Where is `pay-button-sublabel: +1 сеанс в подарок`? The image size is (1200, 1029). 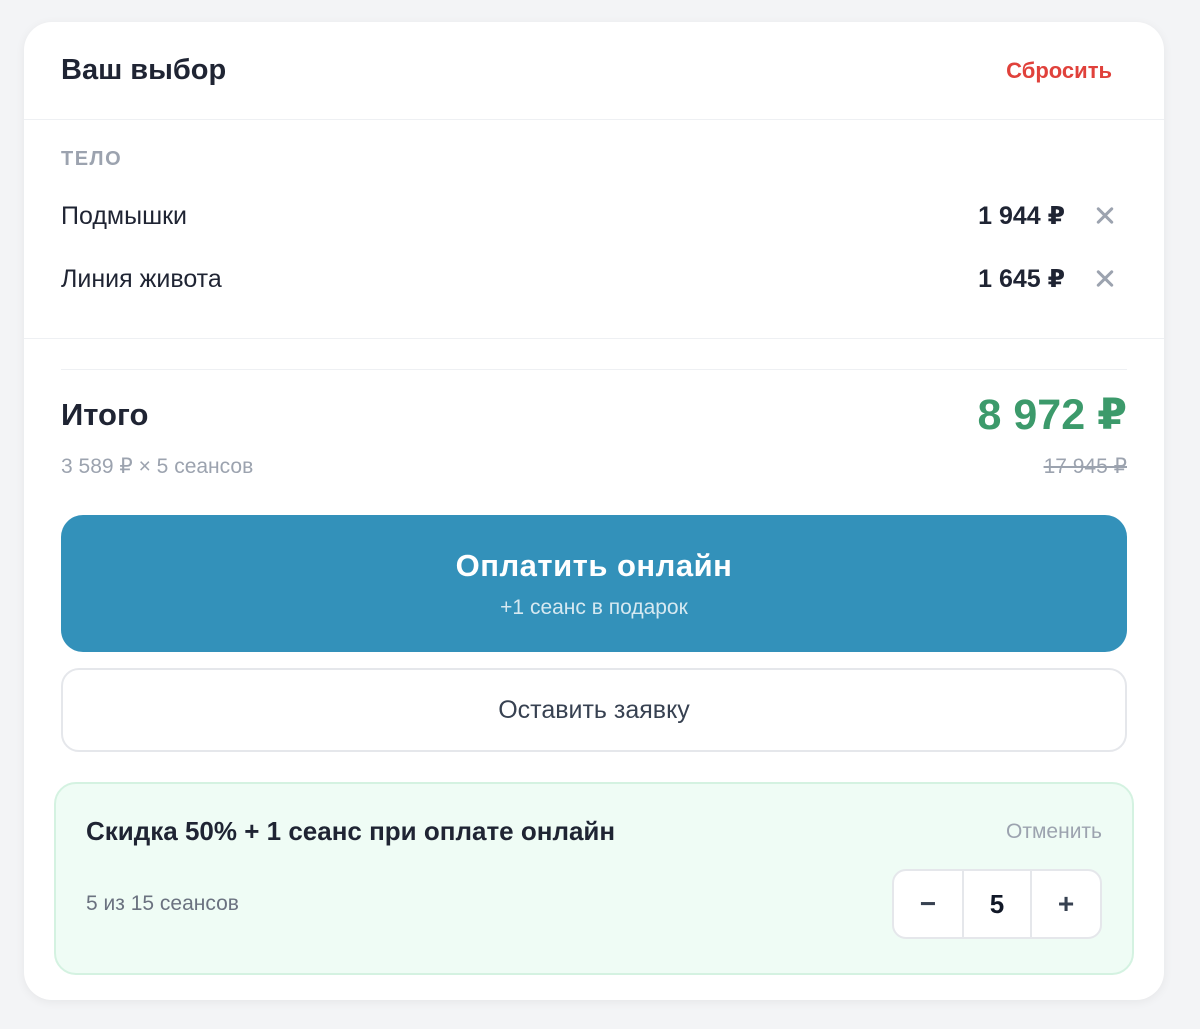
pay-button-sublabel: +1 сеанс в подарок is located at coordinates (594, 607).